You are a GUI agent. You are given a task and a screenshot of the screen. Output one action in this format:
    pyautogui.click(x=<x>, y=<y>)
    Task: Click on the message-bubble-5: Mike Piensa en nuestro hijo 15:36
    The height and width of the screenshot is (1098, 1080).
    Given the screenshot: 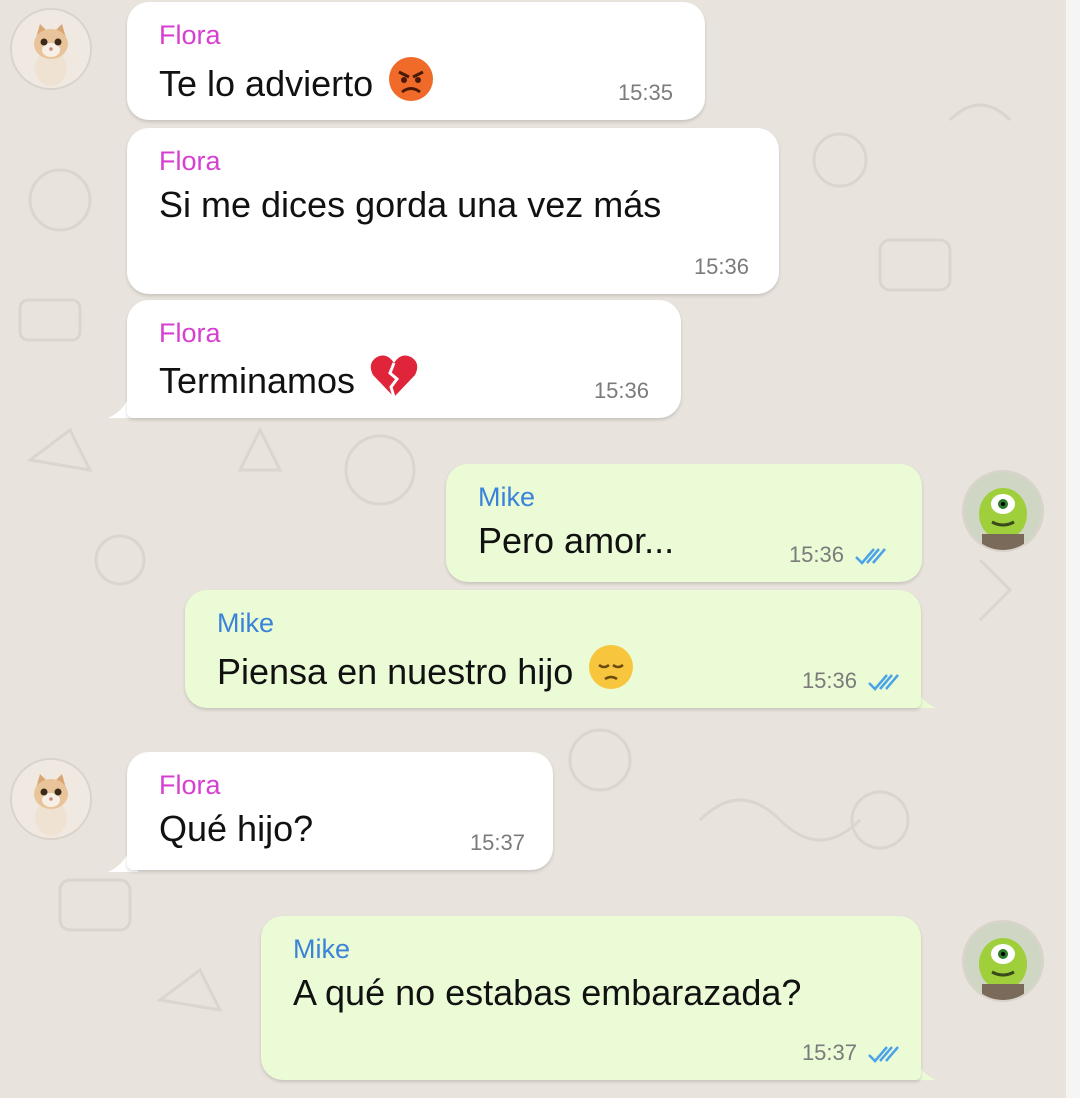 What is the action you would take?
    pyautogui.click(x=553, y=649)
    